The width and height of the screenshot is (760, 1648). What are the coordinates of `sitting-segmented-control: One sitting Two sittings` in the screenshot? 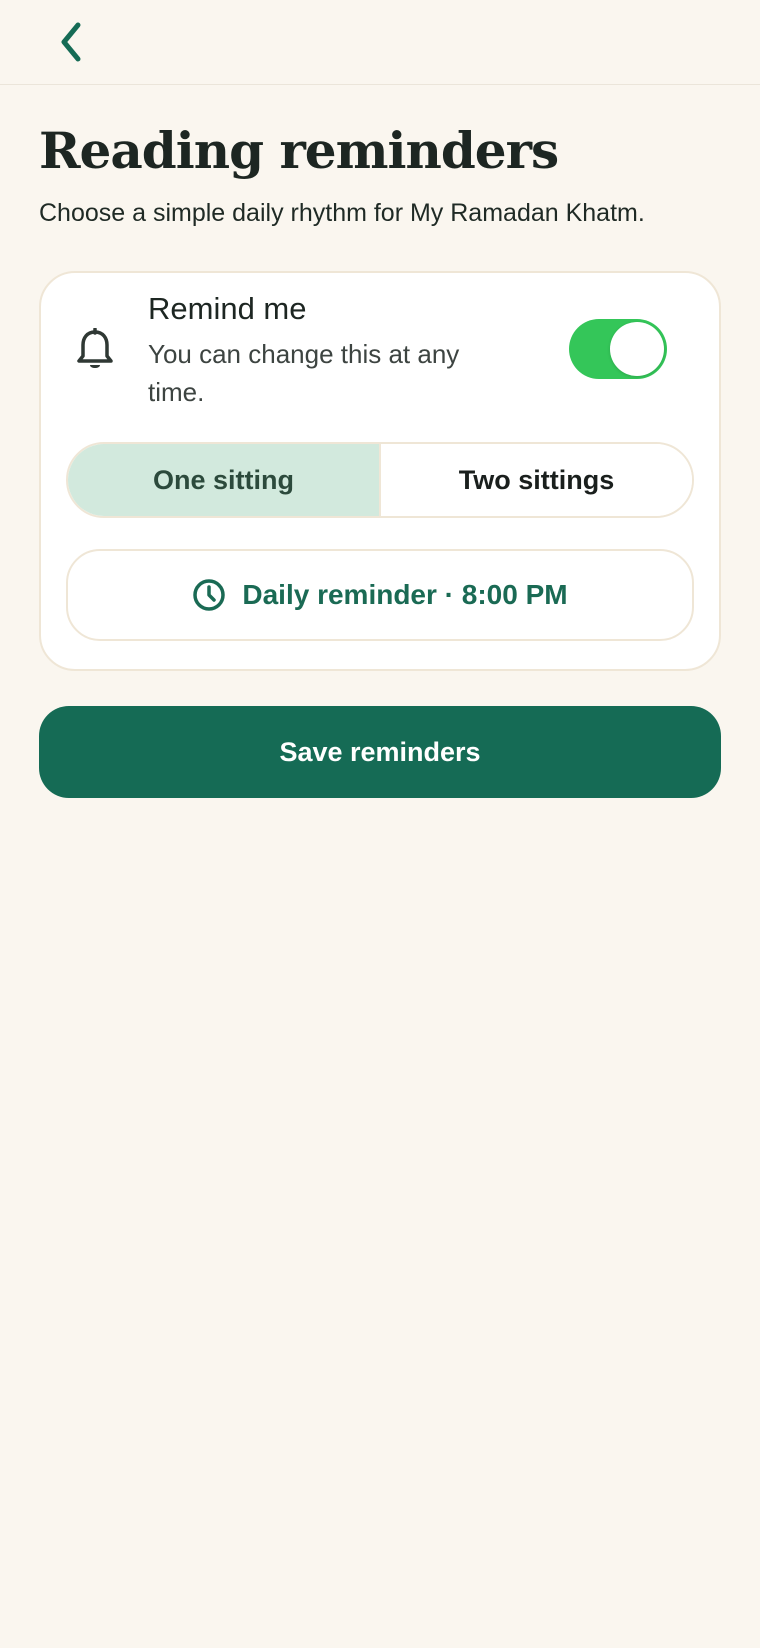 It's located at (380, 480).